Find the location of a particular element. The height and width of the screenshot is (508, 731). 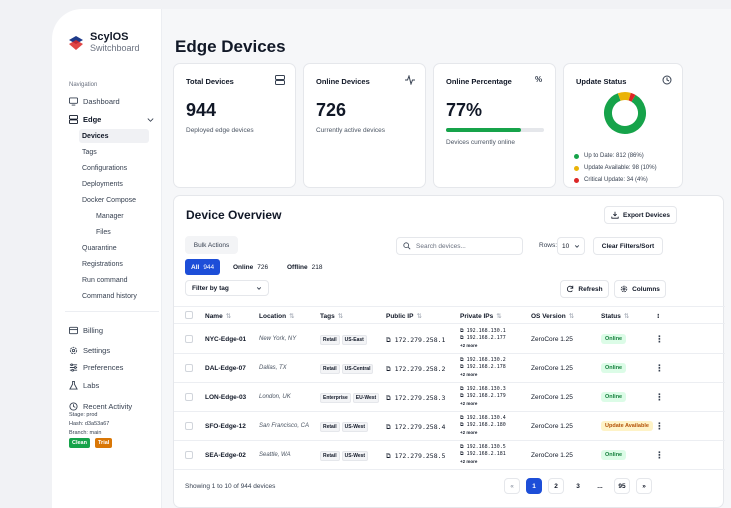

device-name: LON-Edge-03 is located at coordinates (225, 397).